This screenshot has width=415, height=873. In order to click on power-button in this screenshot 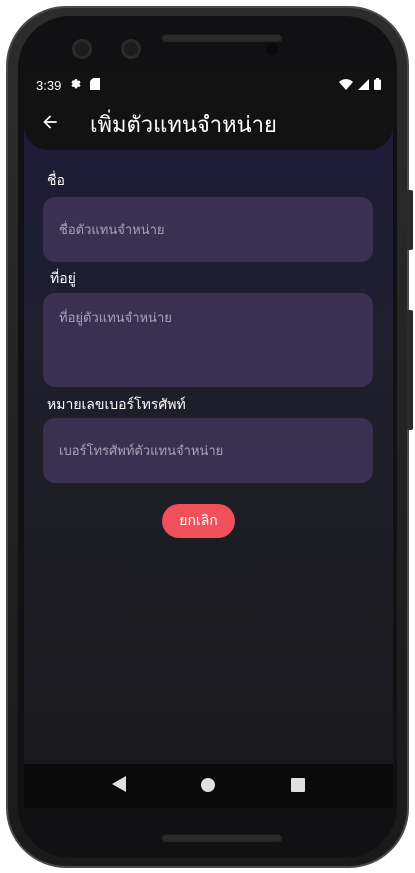, I will do `click(410, 220)`.